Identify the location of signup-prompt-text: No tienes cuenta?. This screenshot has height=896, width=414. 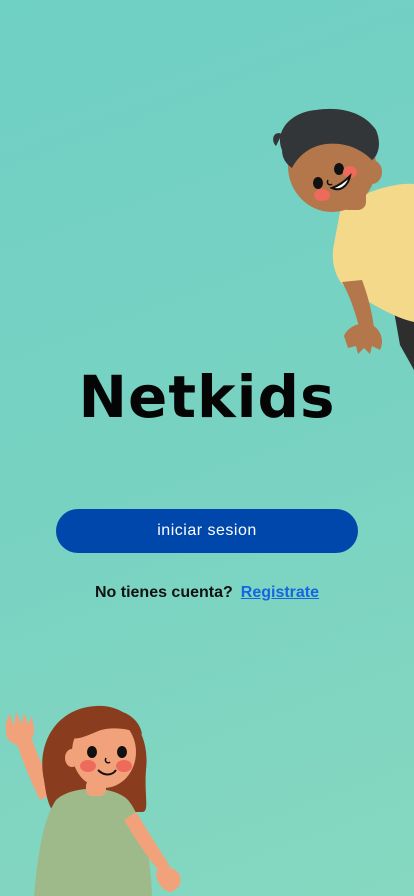
(163, 592).